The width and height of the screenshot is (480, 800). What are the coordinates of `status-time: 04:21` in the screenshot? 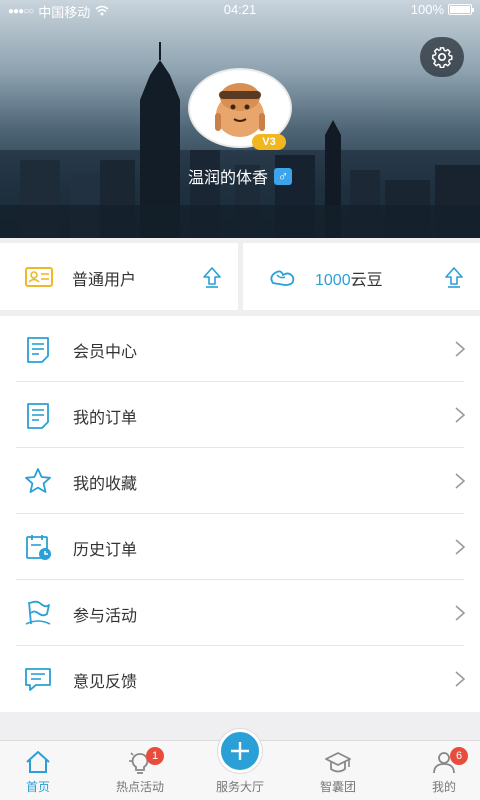 It's located at (240, 9).